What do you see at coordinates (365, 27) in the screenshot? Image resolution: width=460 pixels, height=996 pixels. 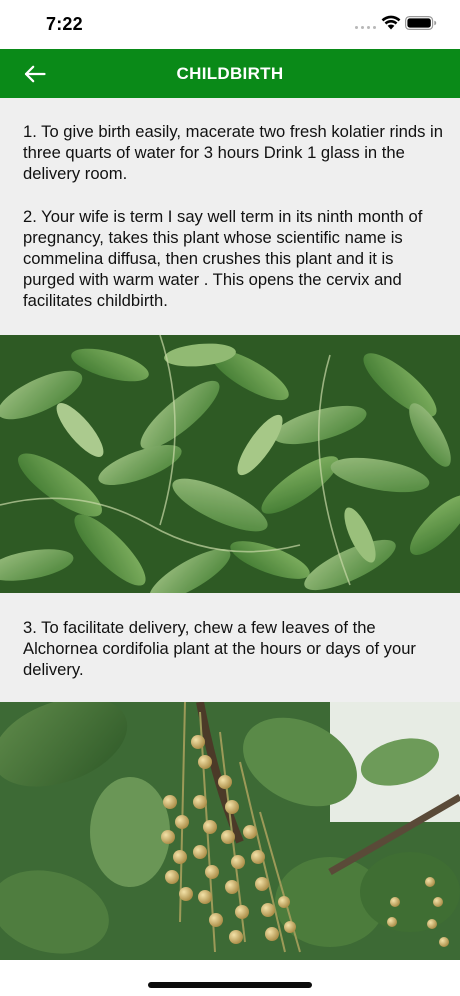 I see `cellular-signal-icon` at bounding box center [365, 27].